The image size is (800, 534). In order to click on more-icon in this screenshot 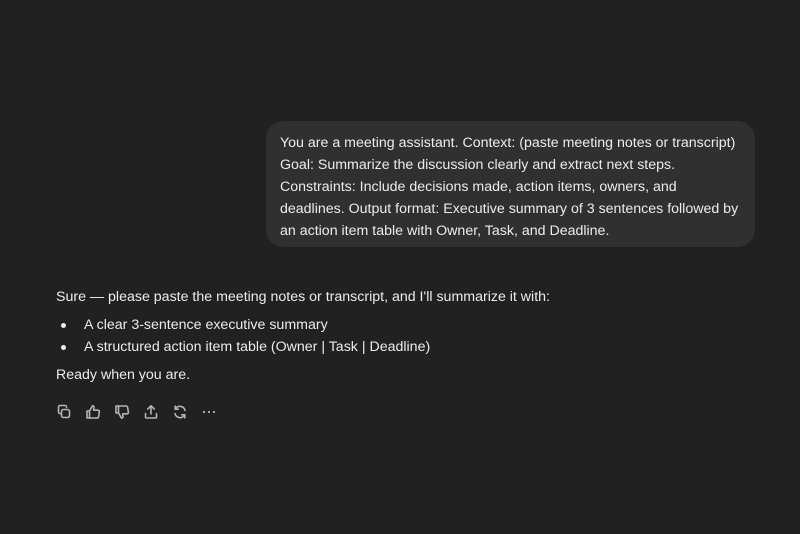, I will do `click(209, 412)`.